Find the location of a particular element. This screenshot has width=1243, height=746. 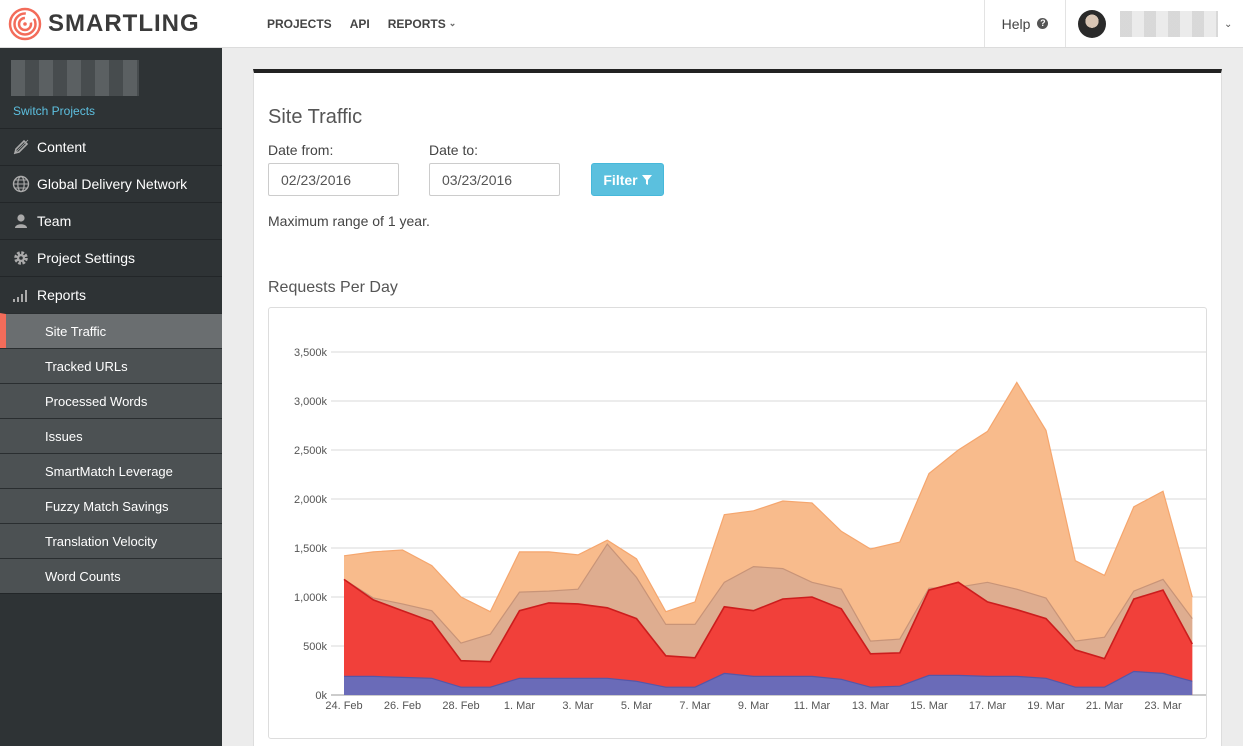

gear-icon is located at coordinates (21, 258).